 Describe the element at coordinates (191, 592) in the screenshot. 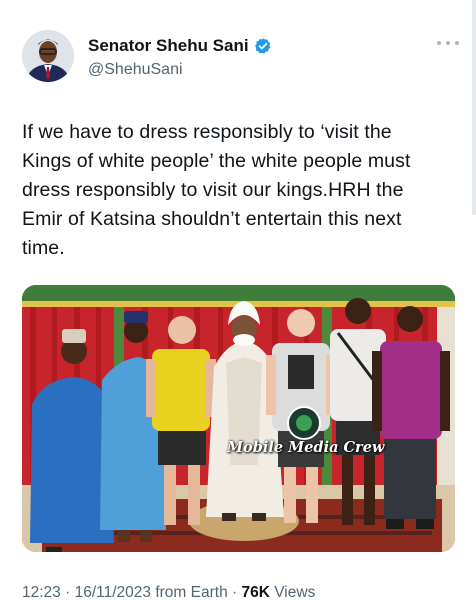

I see `tweet-source: from Earth` at that location.